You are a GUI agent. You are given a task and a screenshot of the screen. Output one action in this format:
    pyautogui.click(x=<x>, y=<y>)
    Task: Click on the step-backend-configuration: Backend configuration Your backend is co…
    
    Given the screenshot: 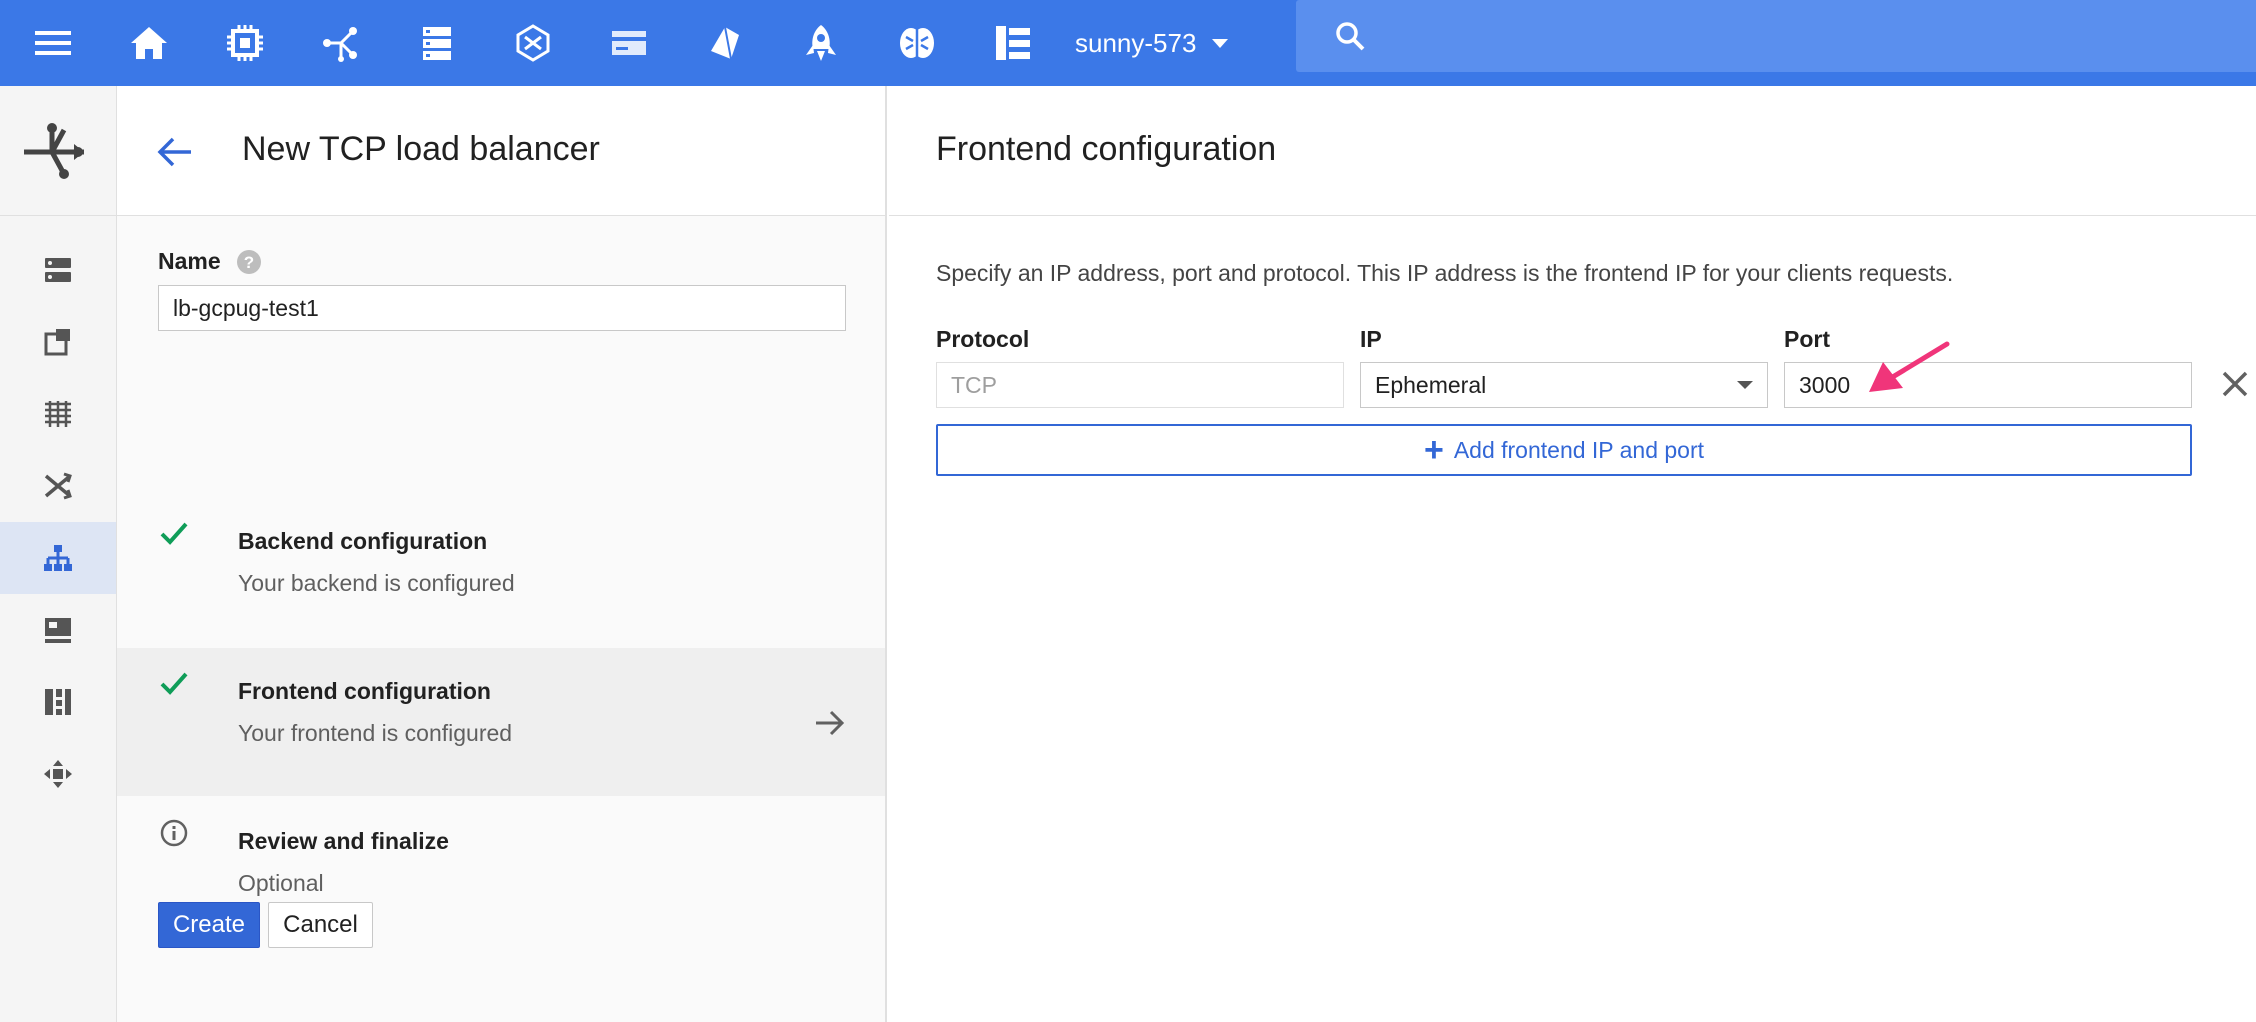 What is the action you would take?
    pyautogui.click(x=501, y=572)
    